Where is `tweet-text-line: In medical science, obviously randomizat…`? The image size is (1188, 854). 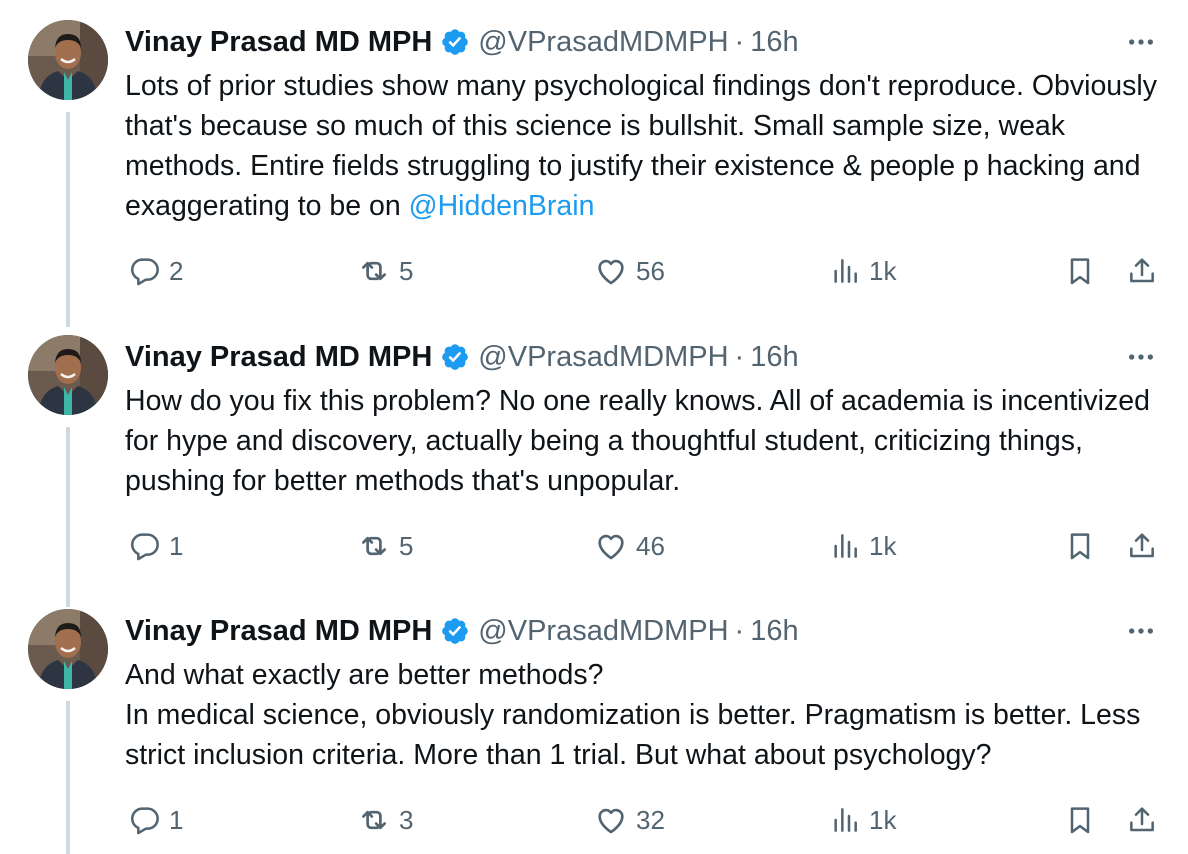
tweet-text-line: In medical science, obviously randomizat… is located at coordinates (633, 735).